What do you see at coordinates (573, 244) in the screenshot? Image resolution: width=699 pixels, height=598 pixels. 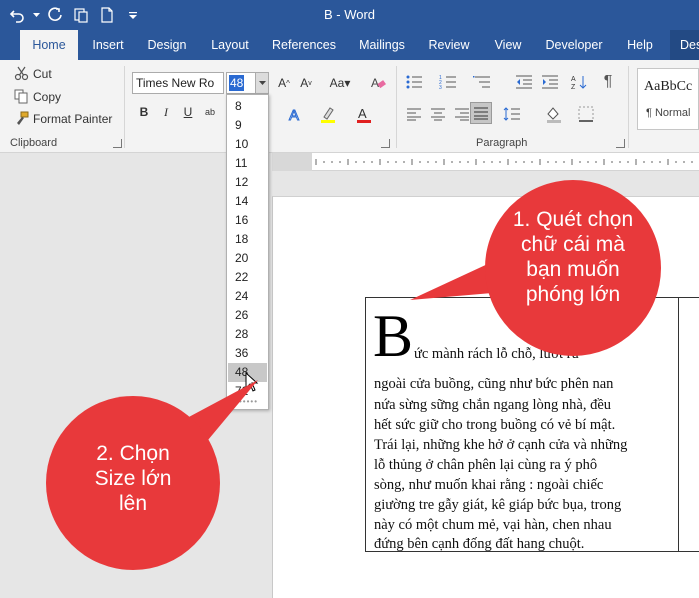 I see `callout-one-line: chữ cái mà` at bounding box center [573, 244].